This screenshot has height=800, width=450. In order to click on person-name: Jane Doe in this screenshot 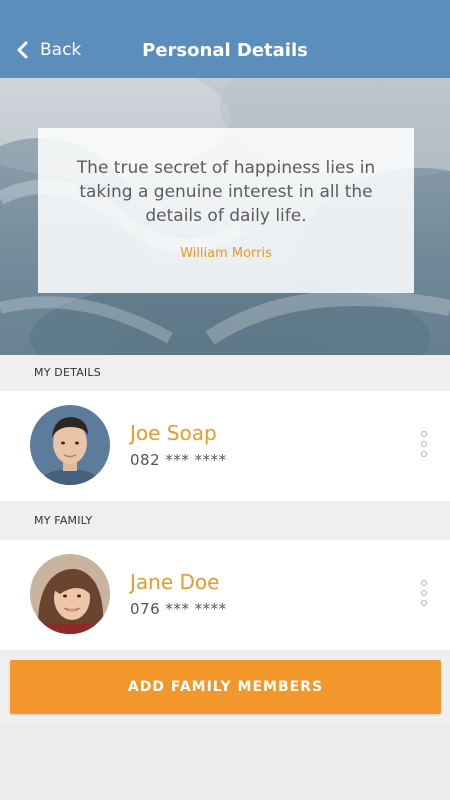, I will do `click(175, 582)`.